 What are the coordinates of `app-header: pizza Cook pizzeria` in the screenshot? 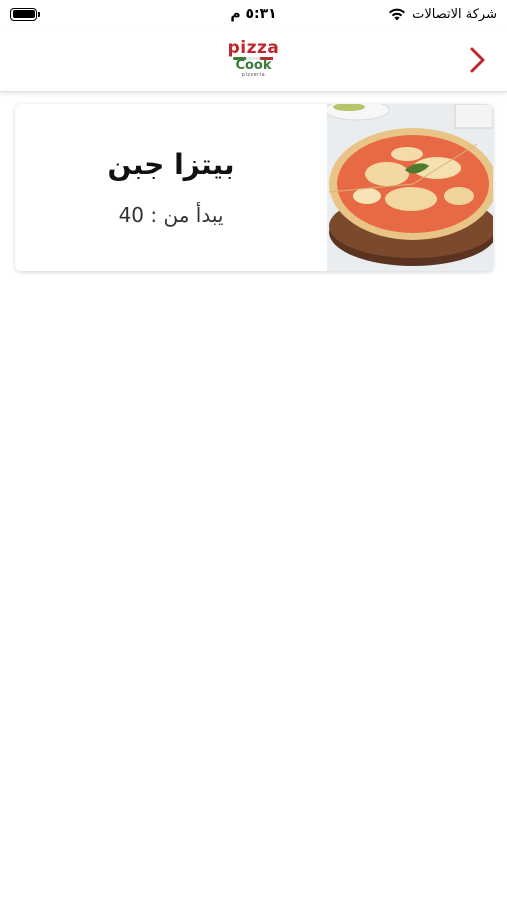 It's located at (253, 60).